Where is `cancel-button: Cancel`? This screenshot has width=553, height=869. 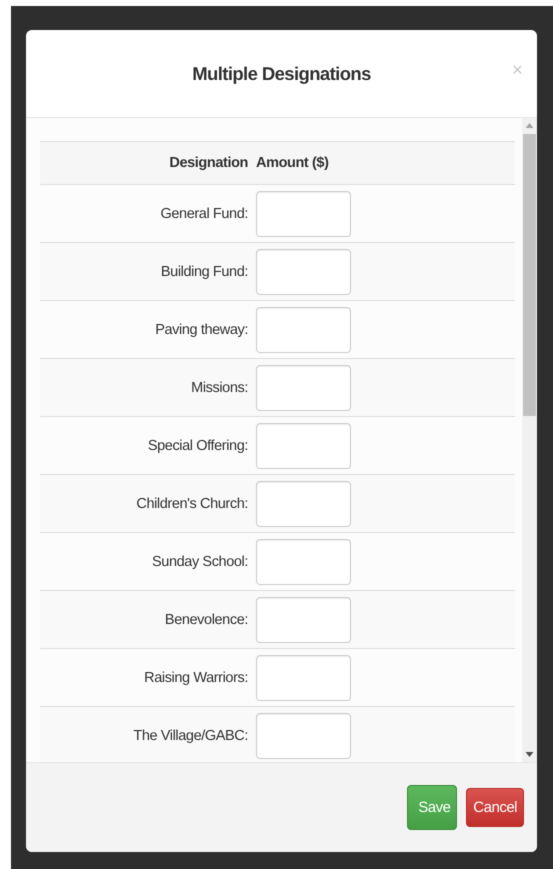
cancel-button: Cancel is located at coordinates (495, 807).